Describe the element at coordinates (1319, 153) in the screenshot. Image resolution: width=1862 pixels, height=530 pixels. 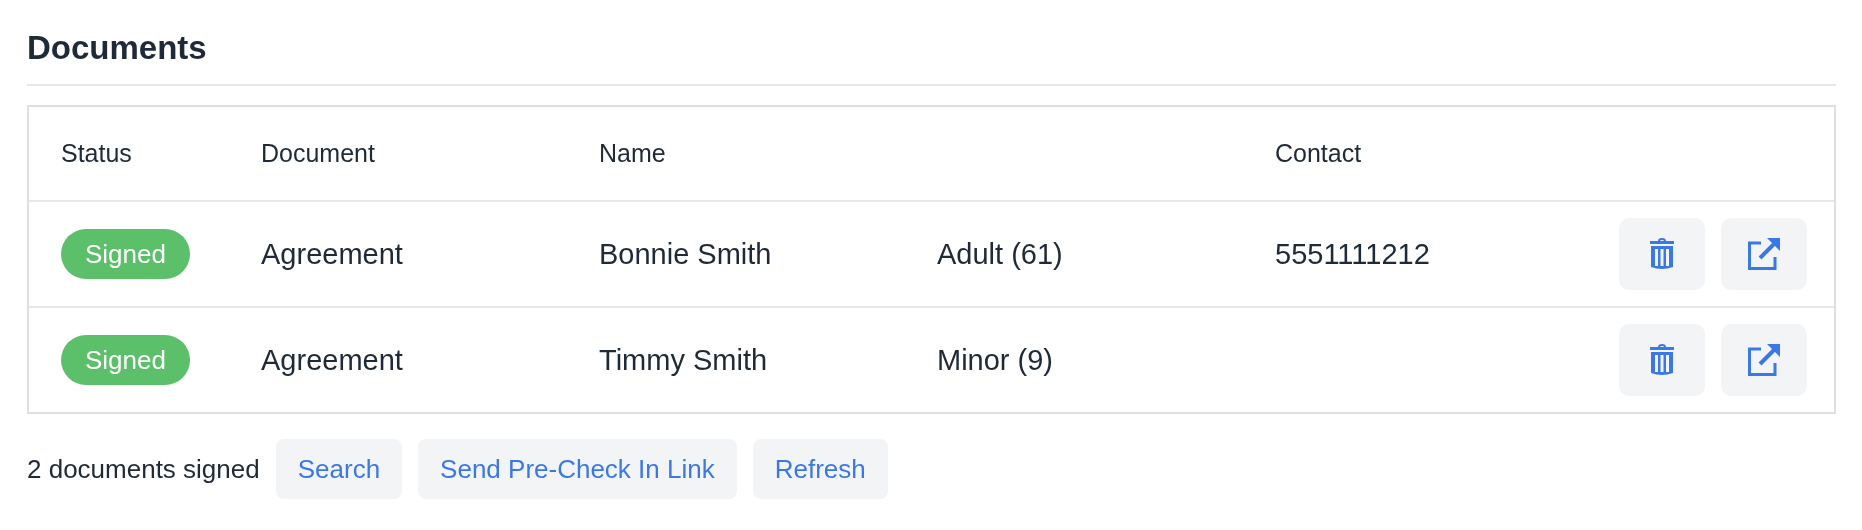
I see `column-header: Contact` at that location.